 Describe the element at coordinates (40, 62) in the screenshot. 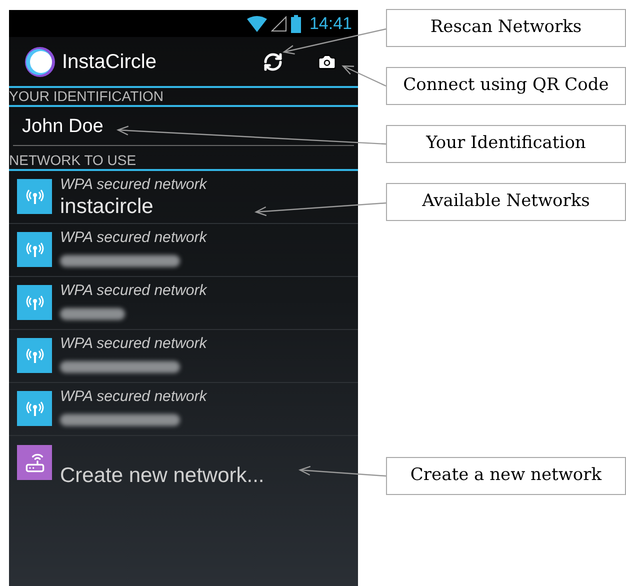

I see `app-logo-icon` at that location.